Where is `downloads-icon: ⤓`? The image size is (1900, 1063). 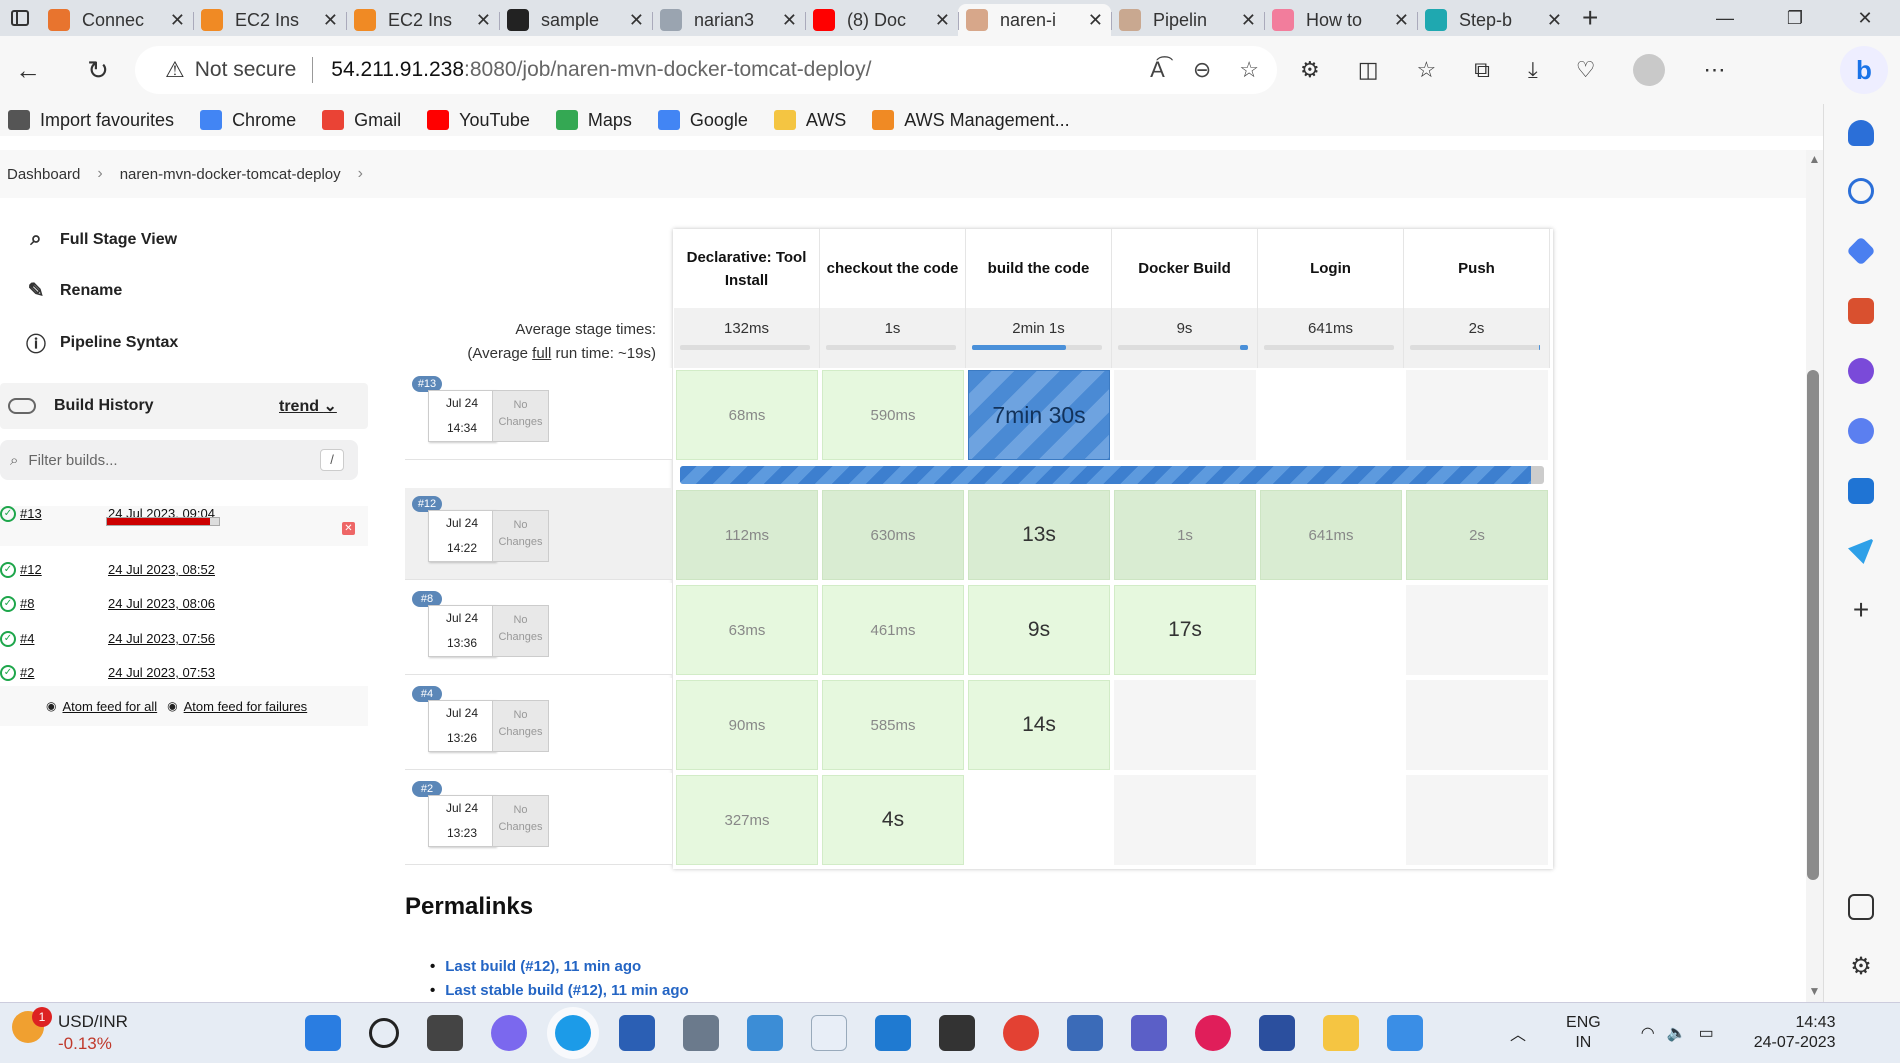 downloads-icon: ⤓ is located at coordinates (1533, 70).